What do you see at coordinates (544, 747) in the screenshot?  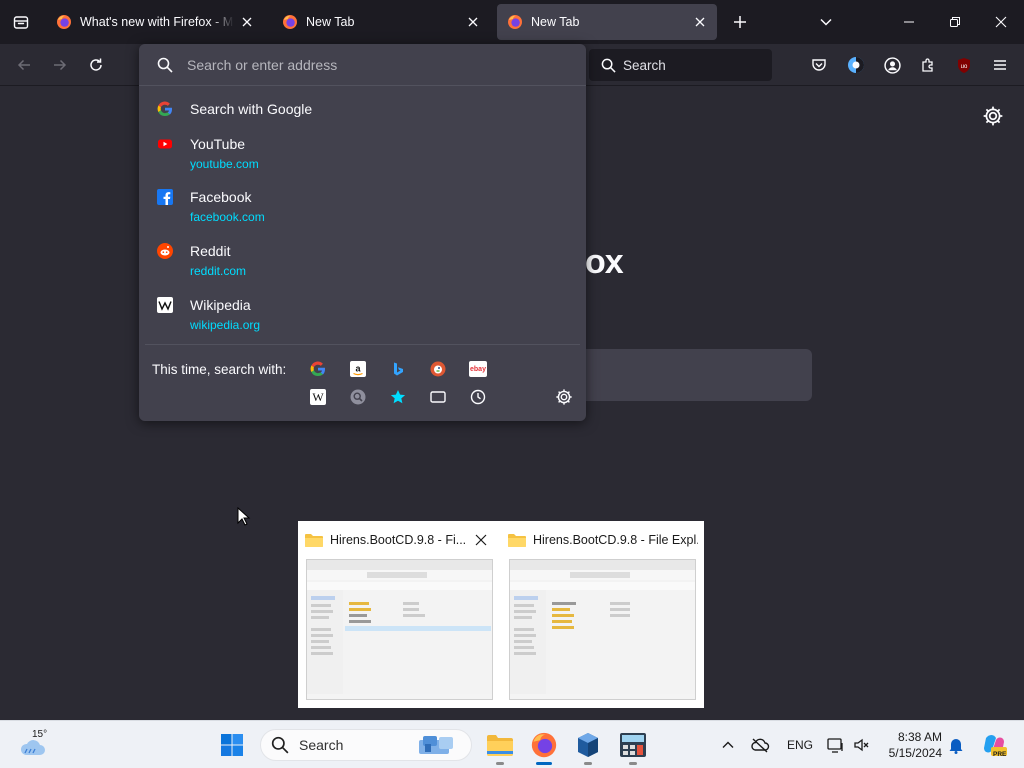 I see `taskbar-firefox` at bounding box center [544, 747].